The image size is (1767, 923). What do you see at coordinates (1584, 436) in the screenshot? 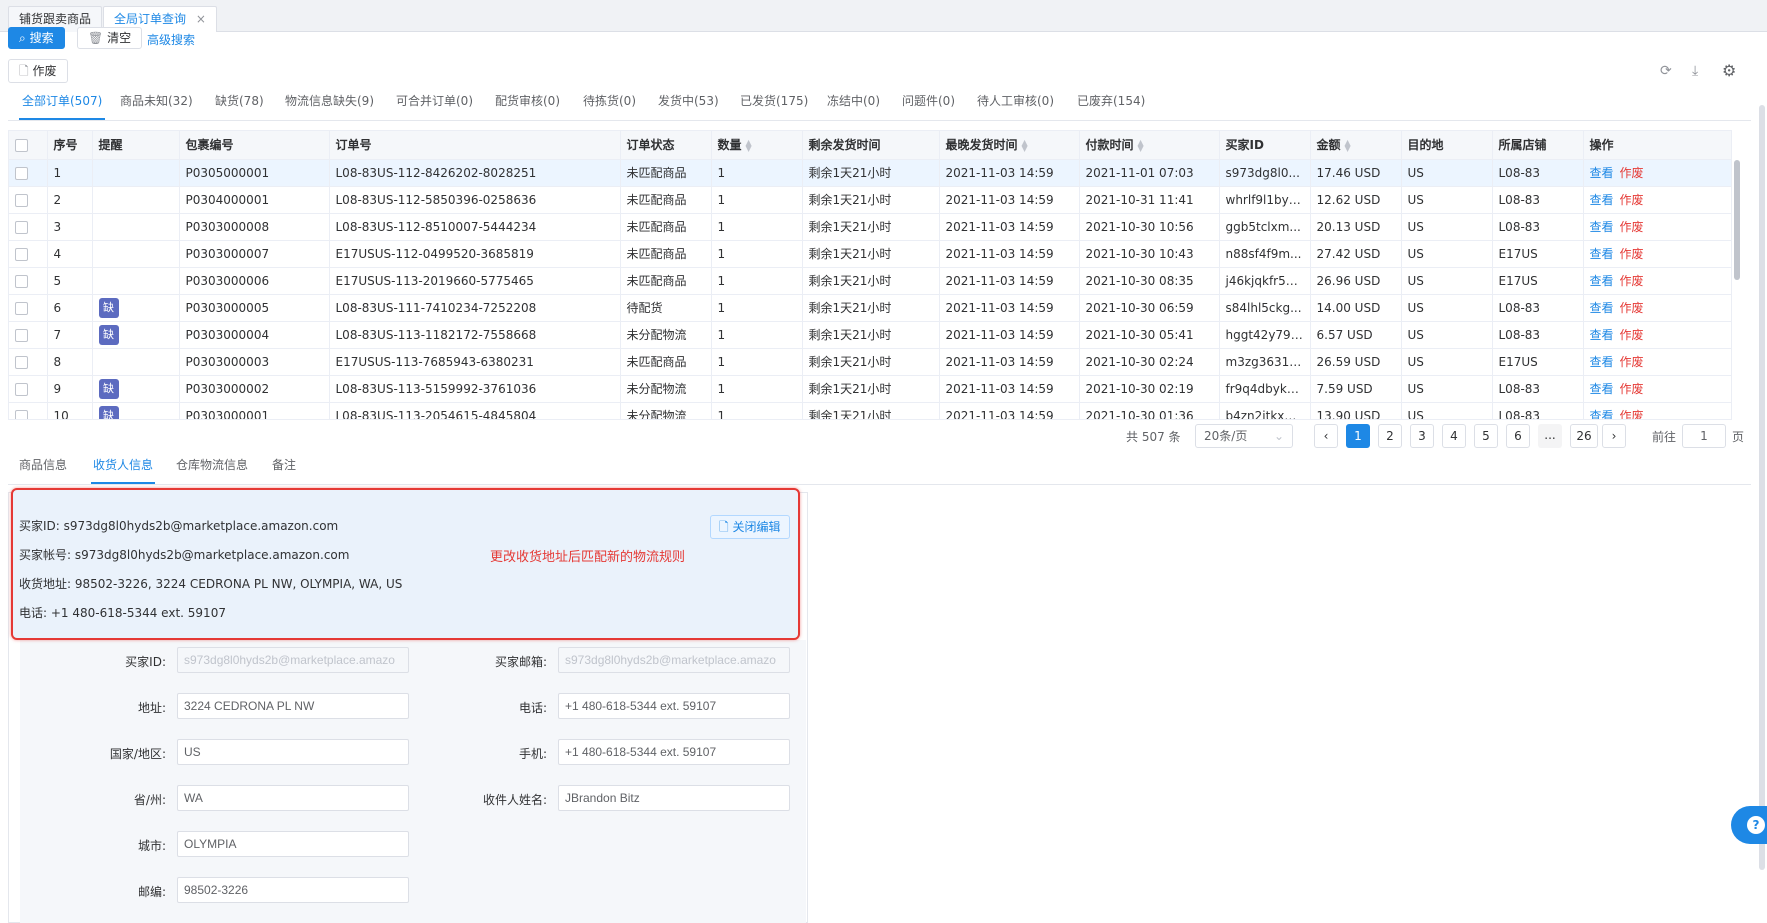
I see `page-button: 26` at bounding box center [1584, 436].